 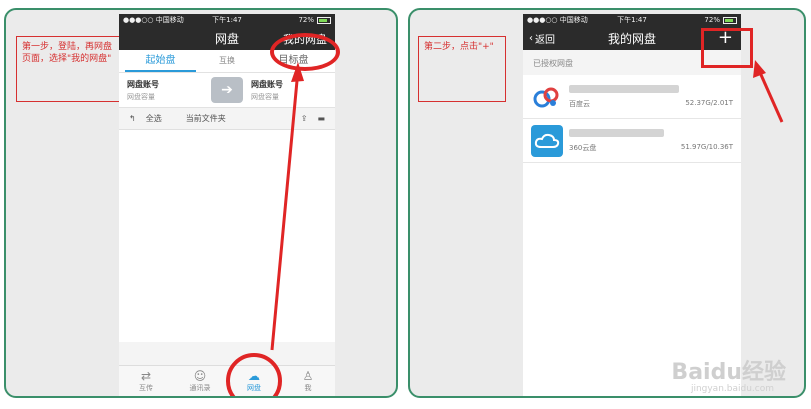 I want to click on page-title: 我的网盘, so click(x=631, y=38).